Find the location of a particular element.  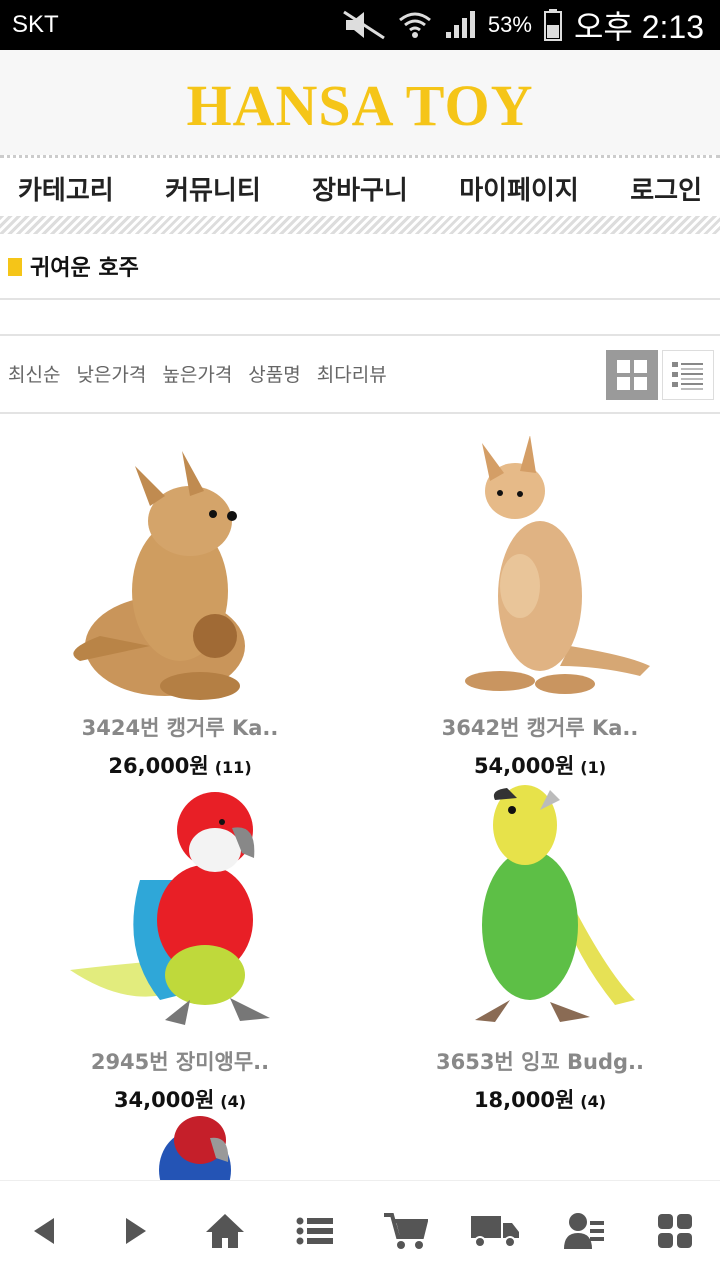

home-button is located at coordinates (225, 1231).